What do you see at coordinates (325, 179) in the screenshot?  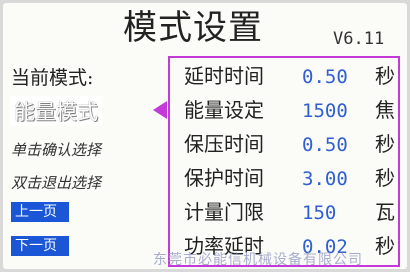 I see `param-value: 3.00` at bounding box center [325, 179].